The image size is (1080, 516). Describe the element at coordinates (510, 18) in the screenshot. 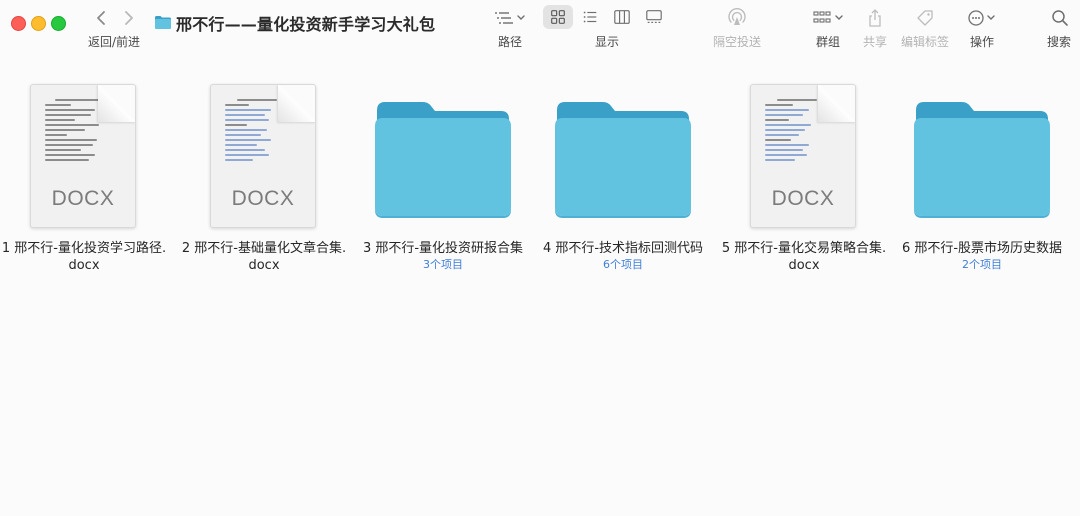

I see `path-list-icon` at that location.